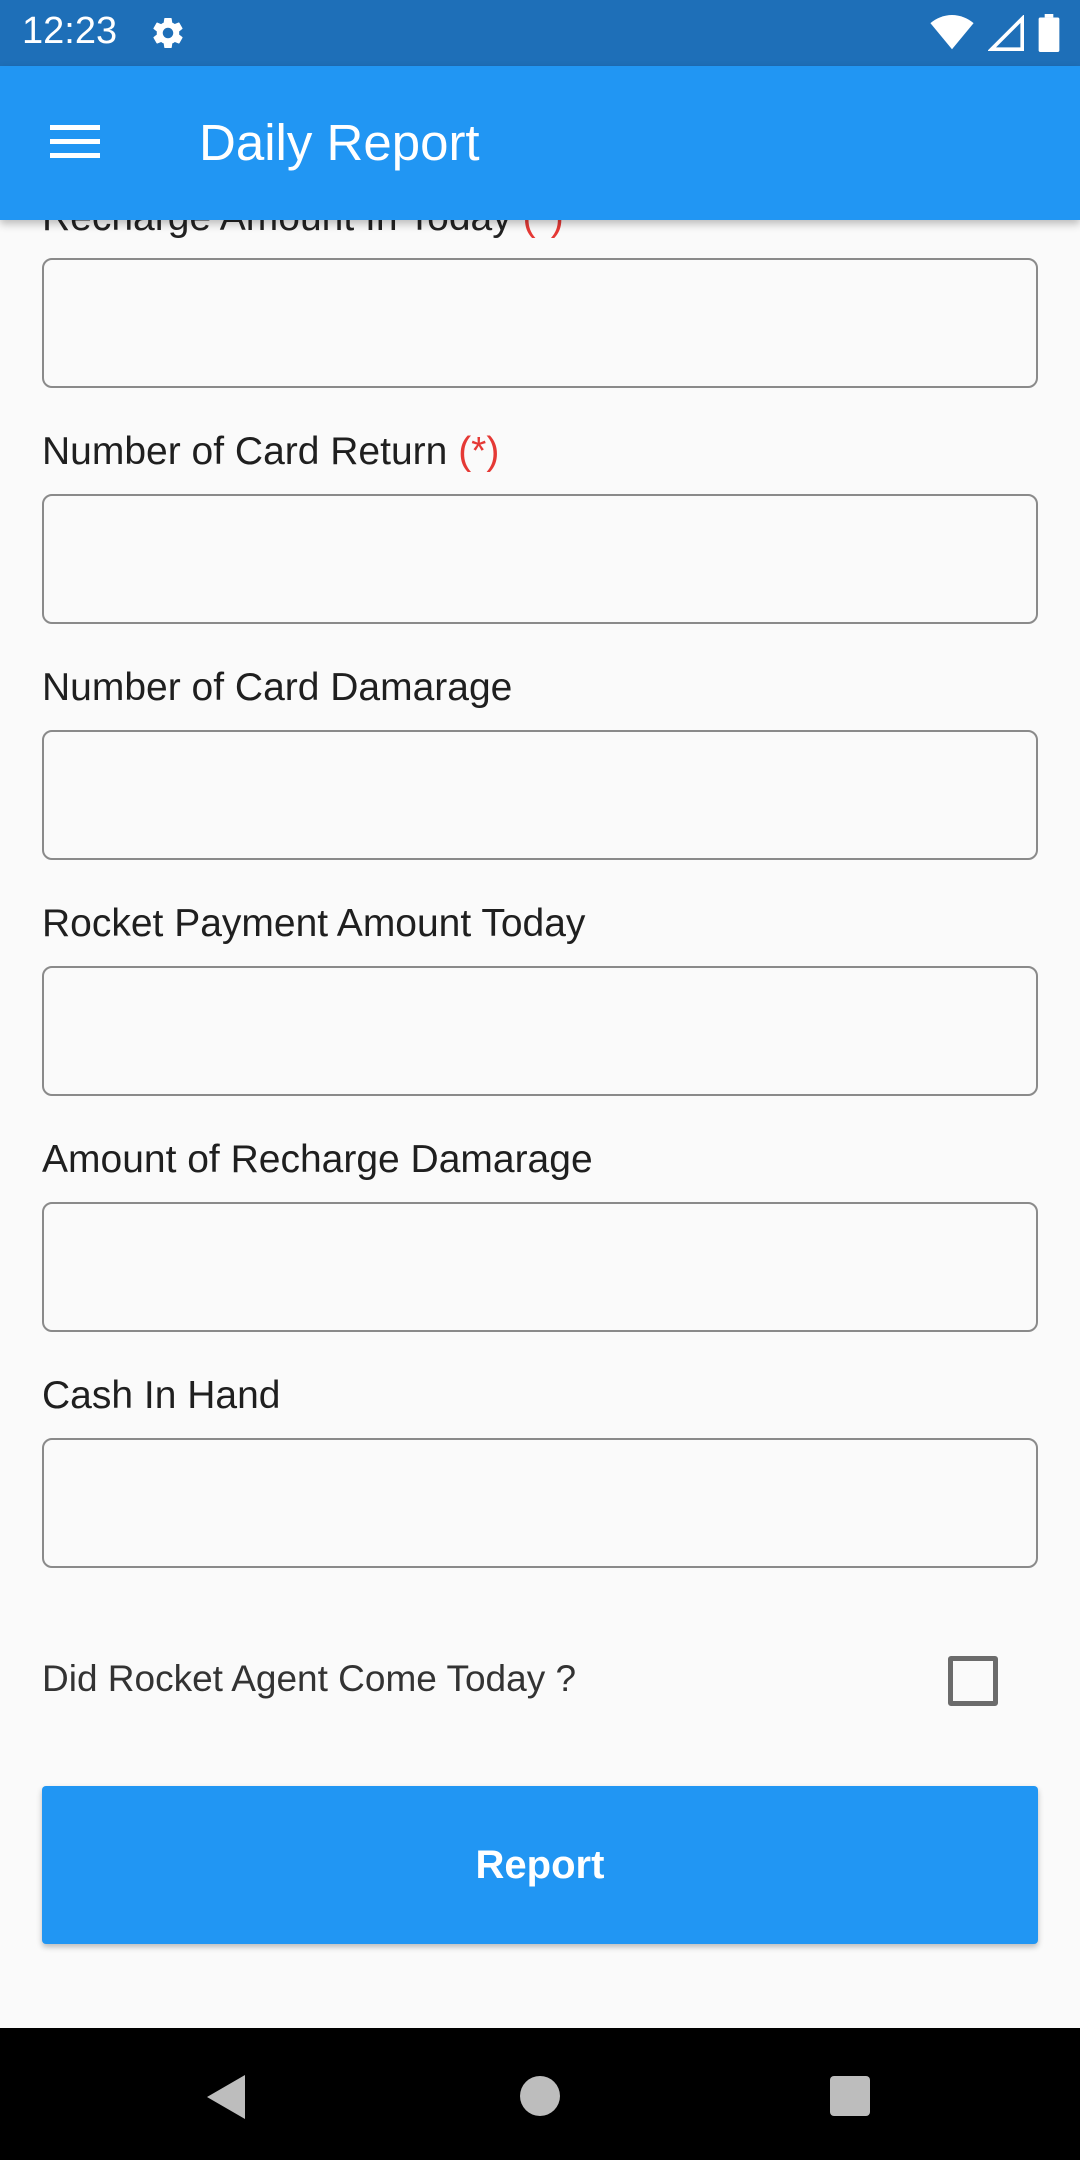  Describe the element at coordinates (952, 32) in the screenshot. I see `wifi-icon` at that location.